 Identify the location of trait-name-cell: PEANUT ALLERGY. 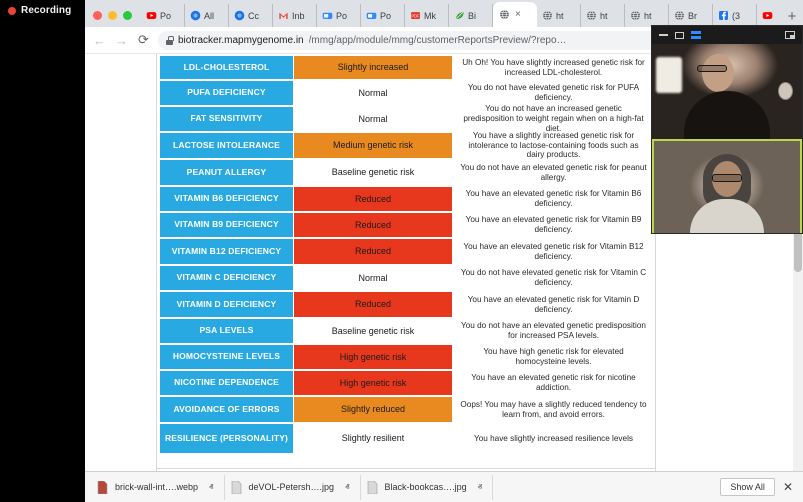
(226, 172).